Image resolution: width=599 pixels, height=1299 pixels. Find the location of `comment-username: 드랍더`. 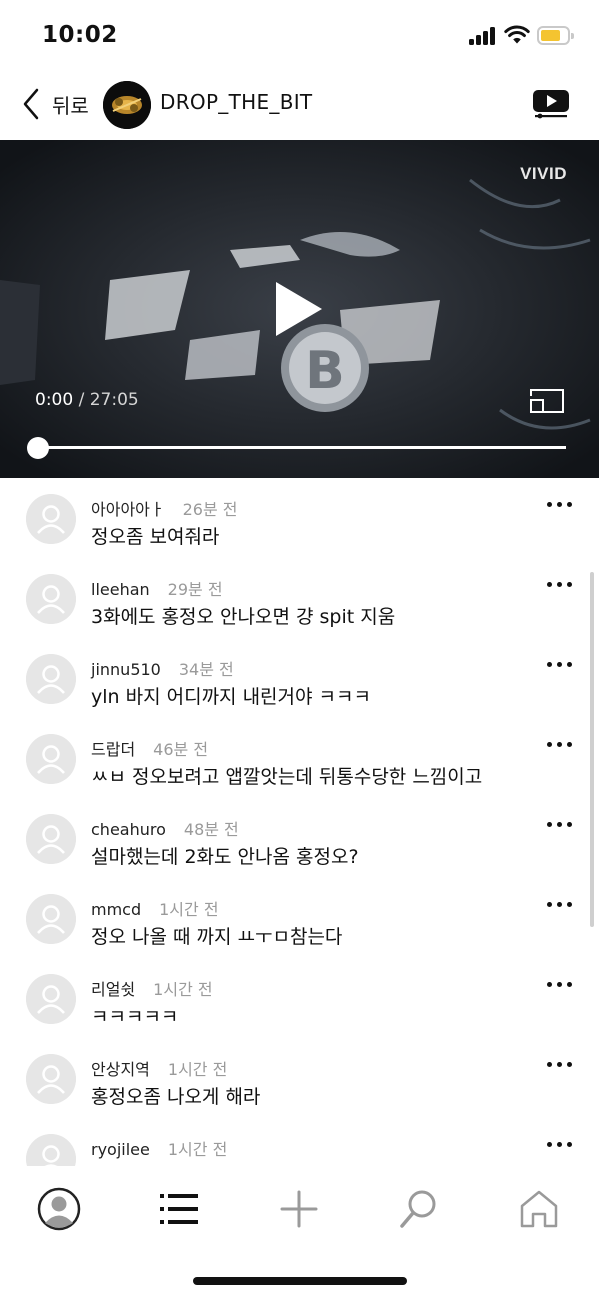

comment-username: 드랍더 is located at coordinates (113, 749).